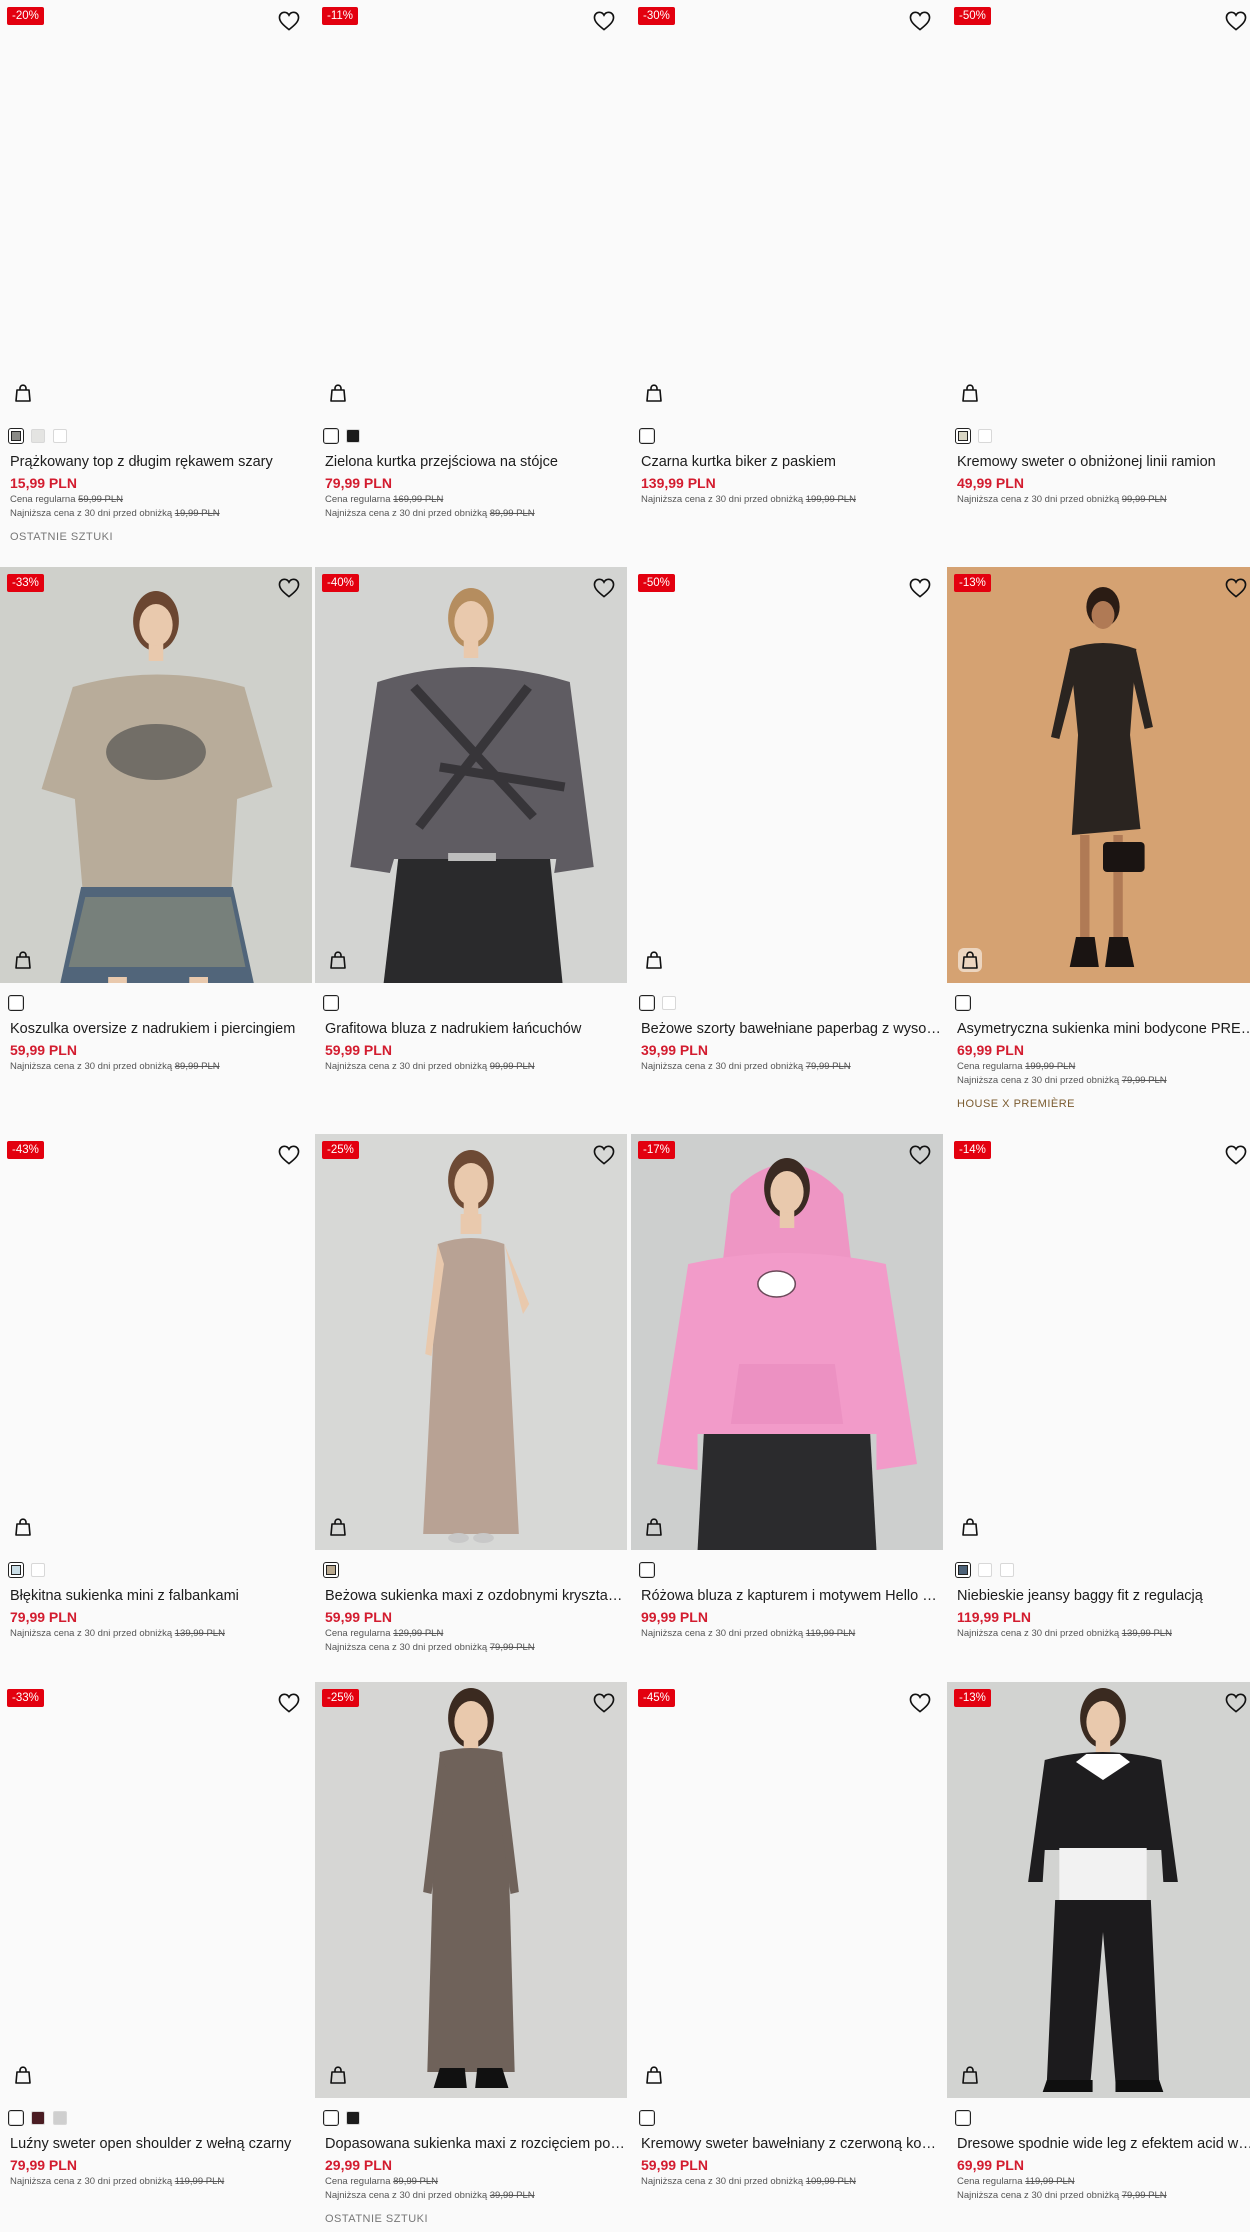 The height and width of the screenshot is (2232, 1250). I want to click on product-image: -20%, so click(156, 208).